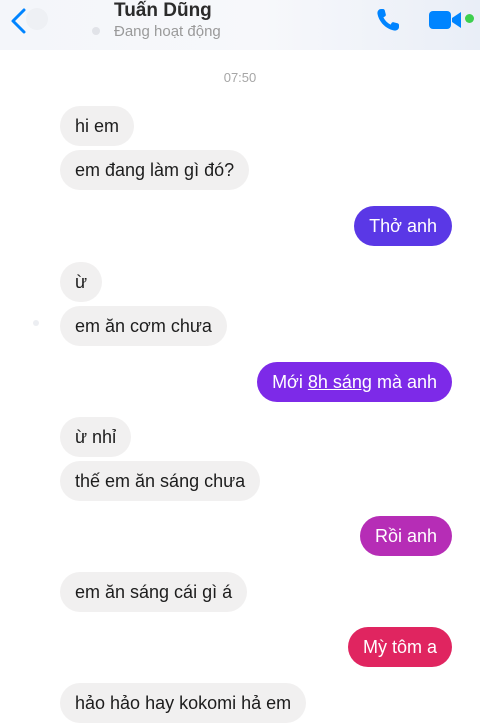 Image resolution: width=480 pixels, height=725 pixels. I want to click on message-text: Mới, so click(287, 381).